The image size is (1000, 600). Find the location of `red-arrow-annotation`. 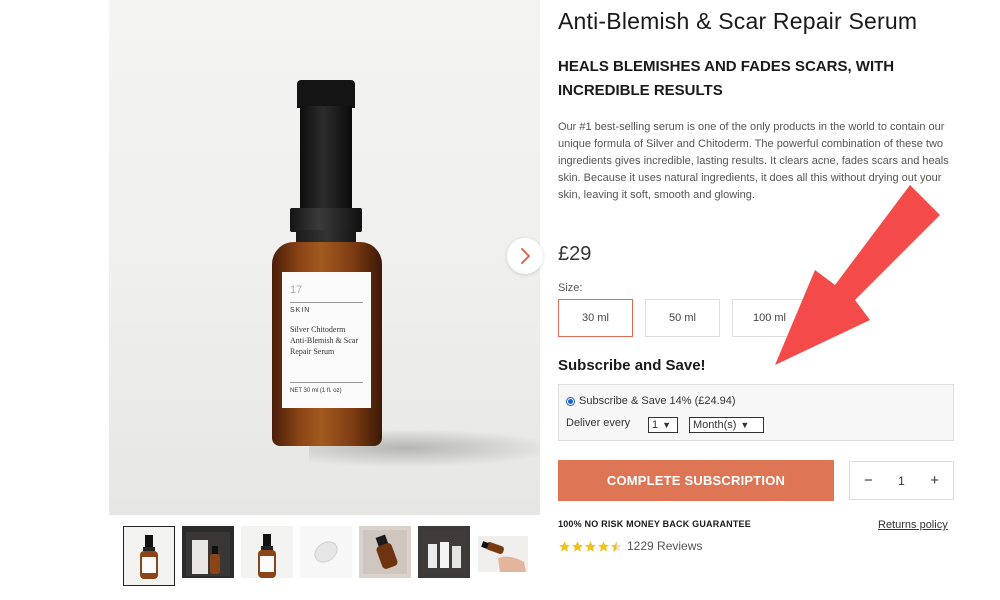

red-arrow-annotation is located at coordinates (857, 275).